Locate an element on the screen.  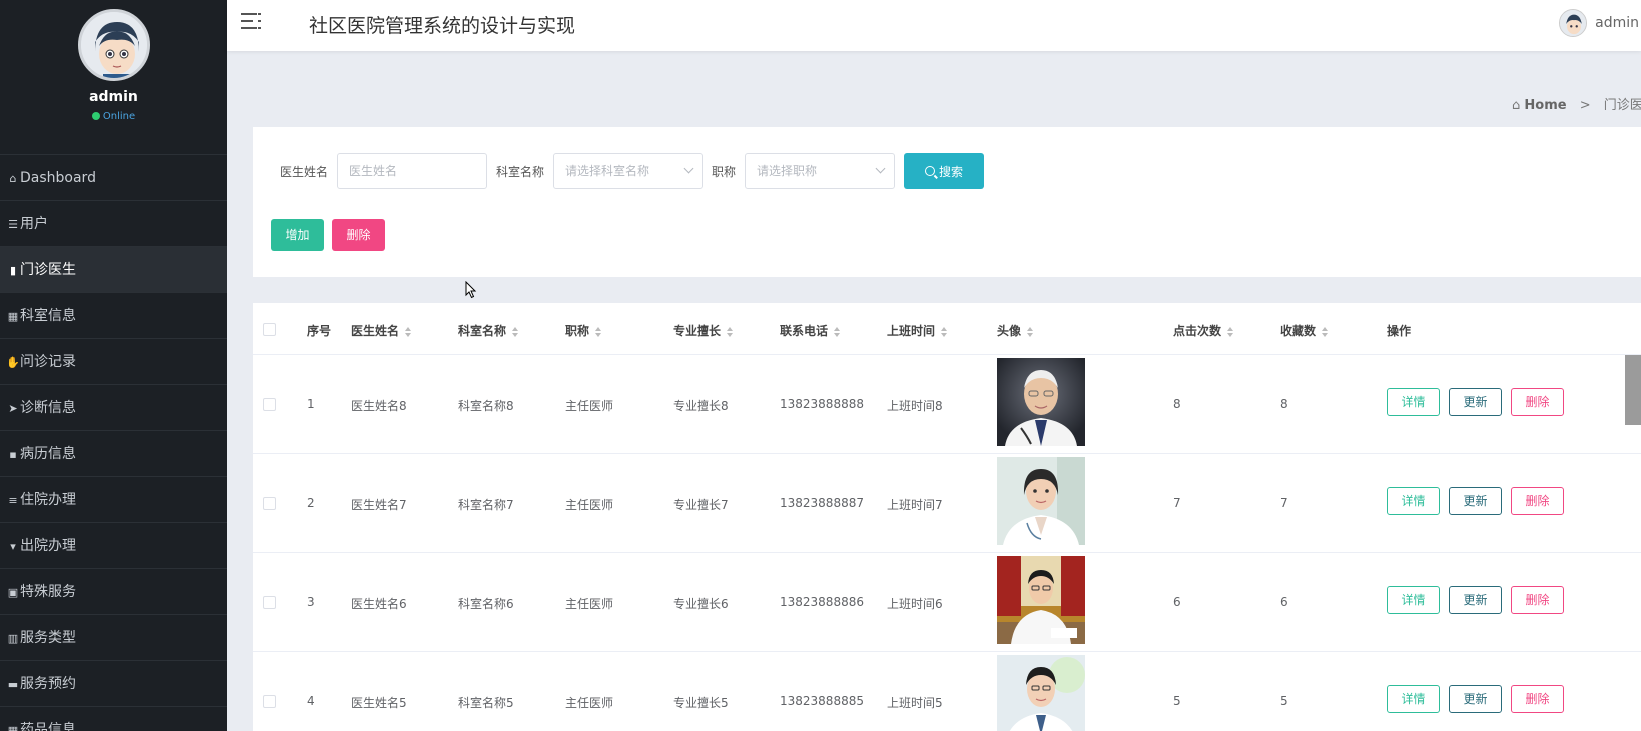
sidebar-item-medical-records: ▪ 病历信息 is located at coordinates (113, 453).